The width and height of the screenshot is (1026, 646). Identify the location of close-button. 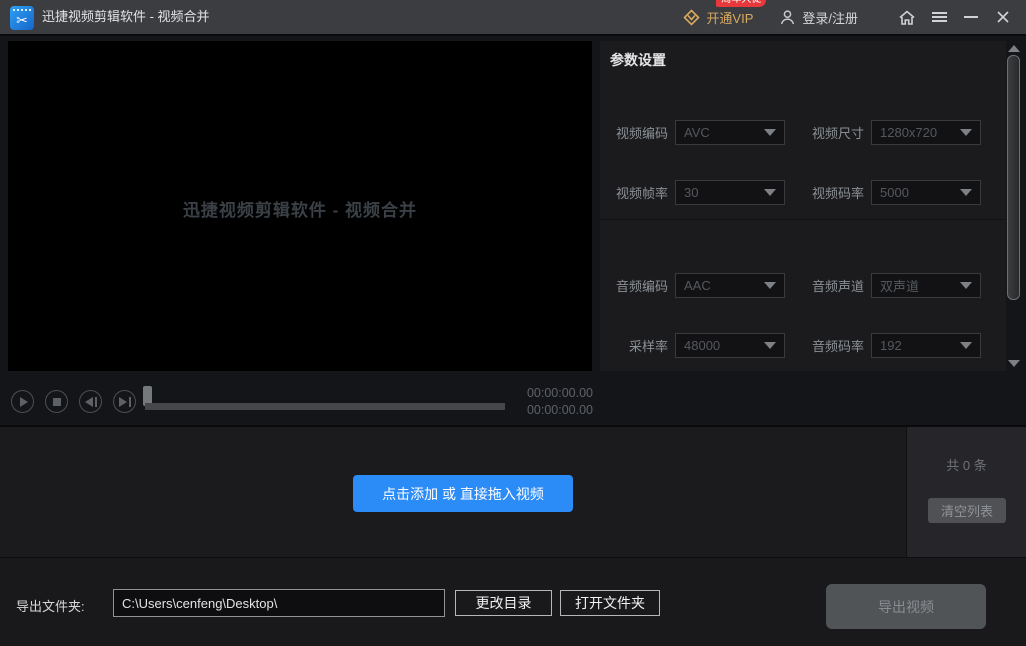
(1003, 17).